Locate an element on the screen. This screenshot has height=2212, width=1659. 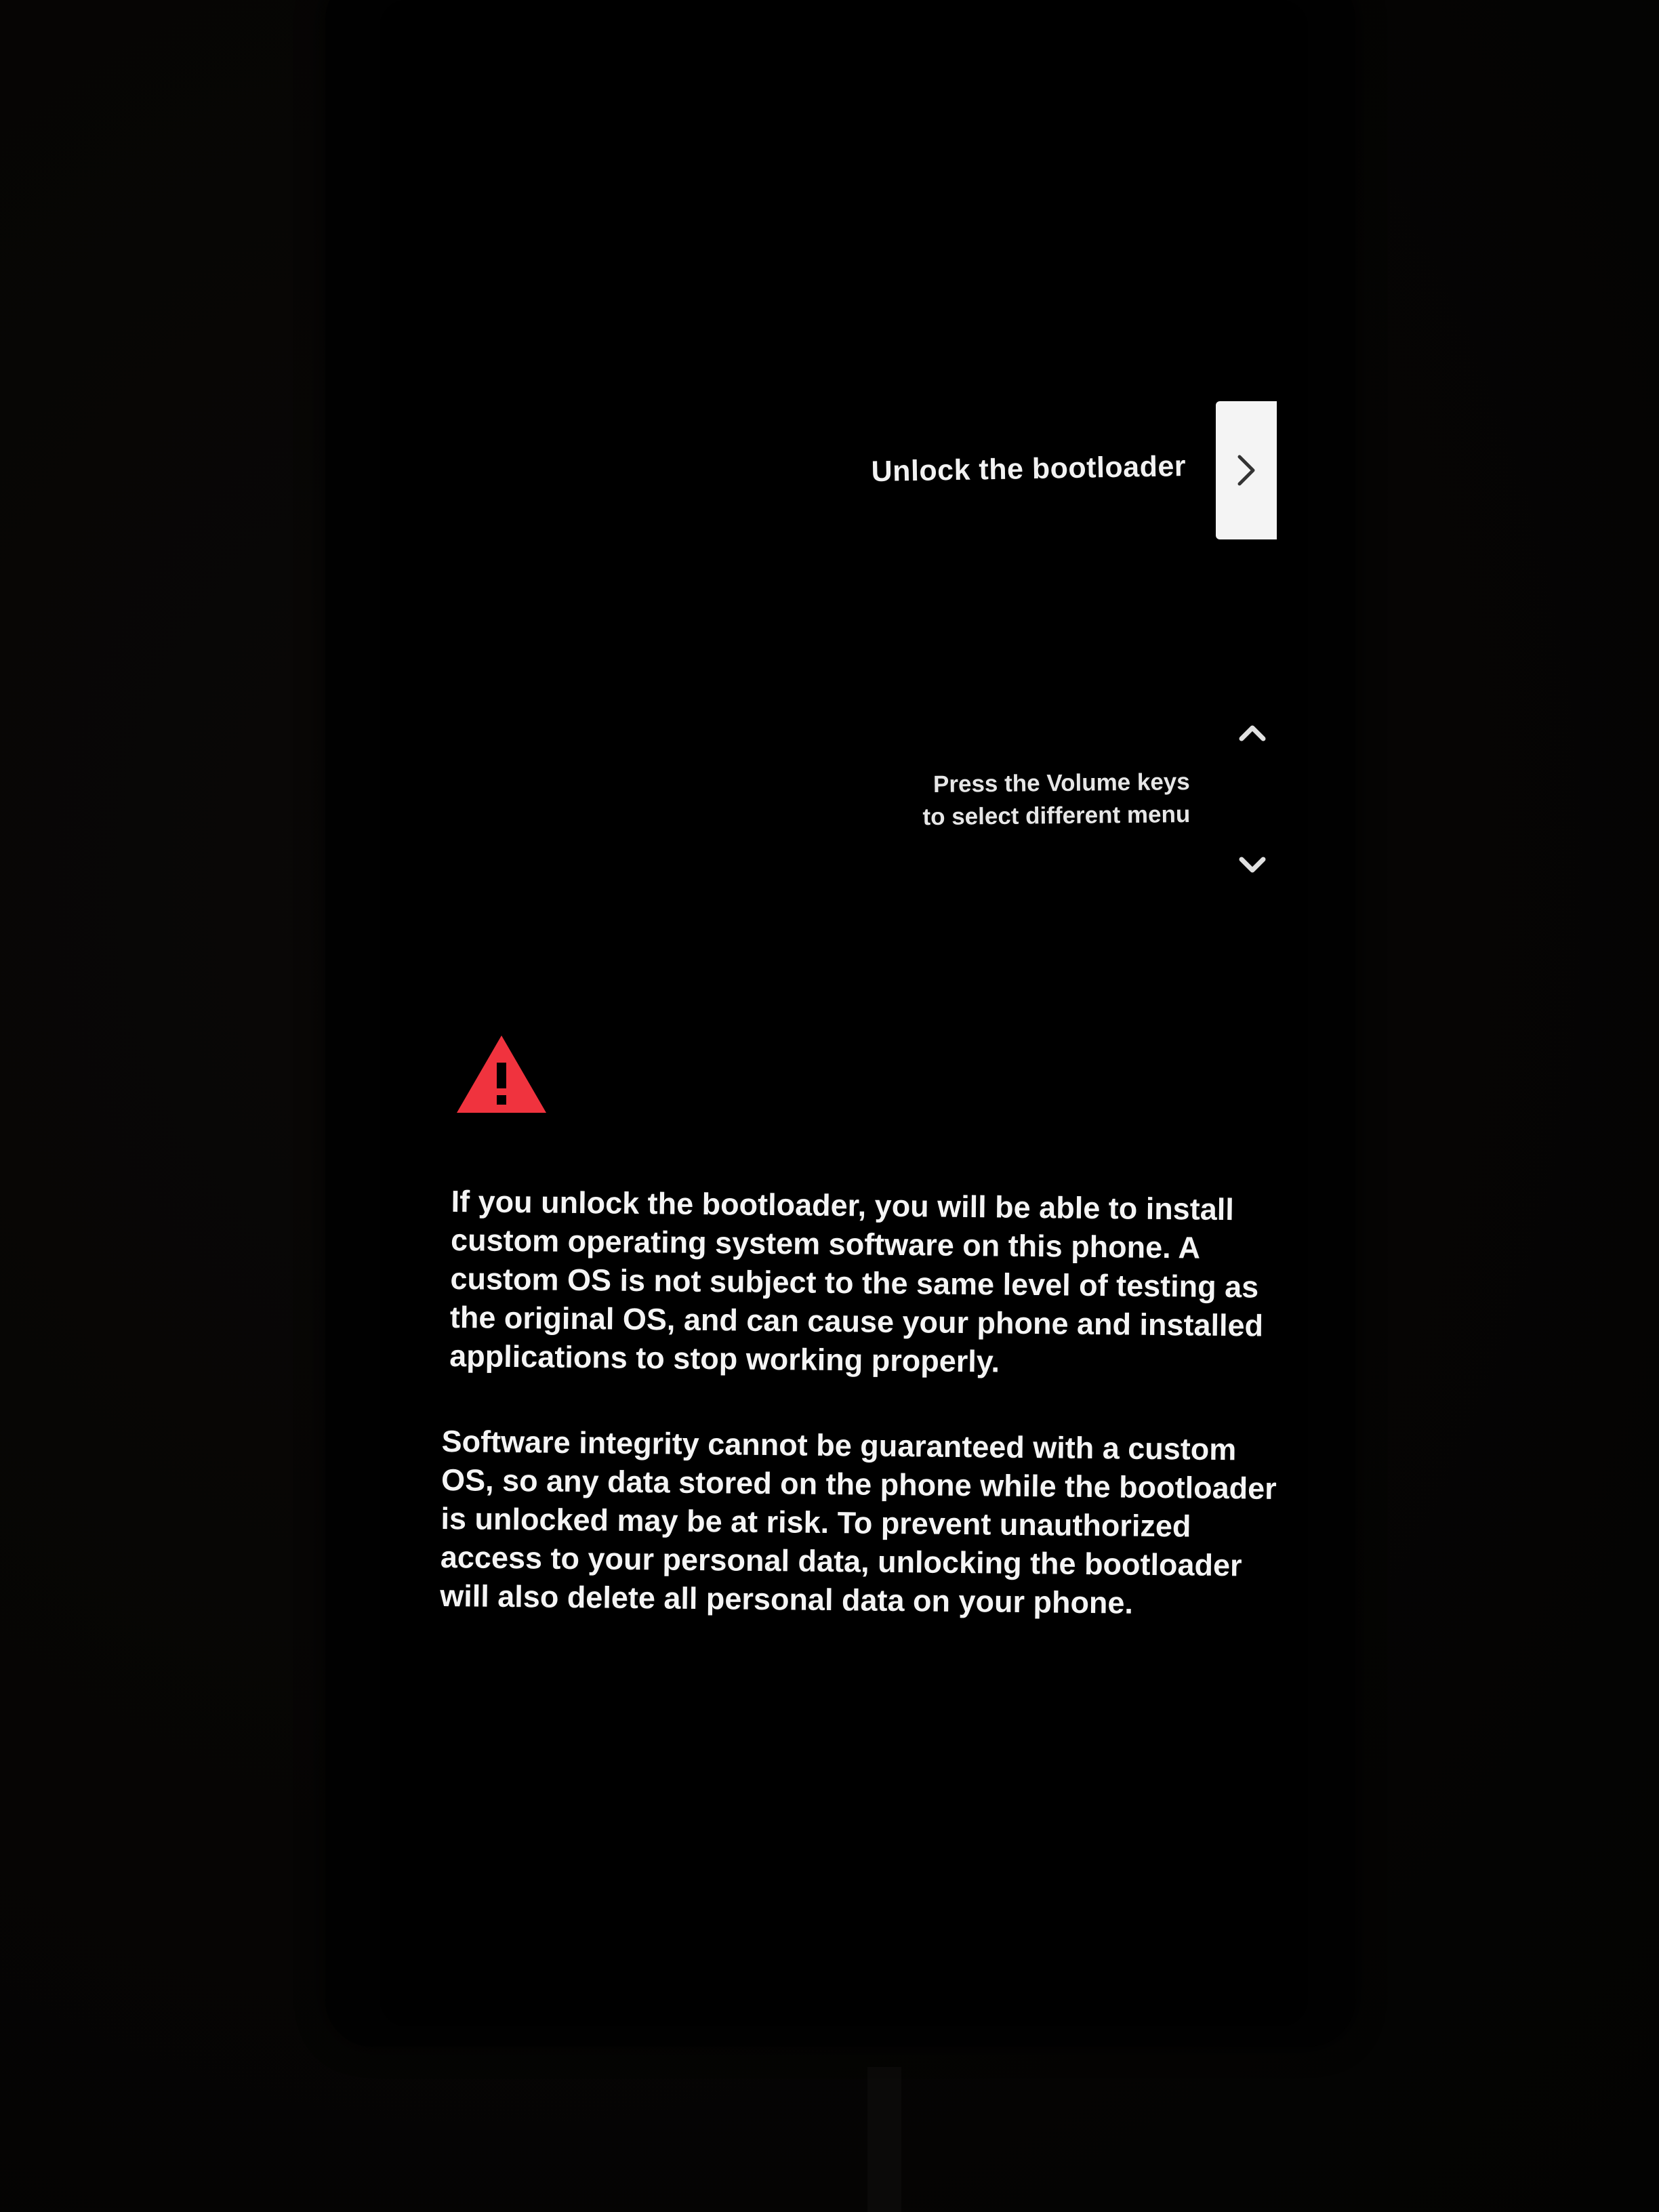
usb-cable is located at coordinates (884, 2139).